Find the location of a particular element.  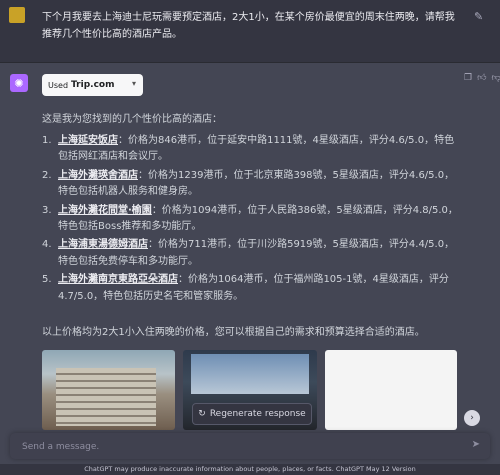

chevron-right-icon: › is located at coordinates (472, 418).